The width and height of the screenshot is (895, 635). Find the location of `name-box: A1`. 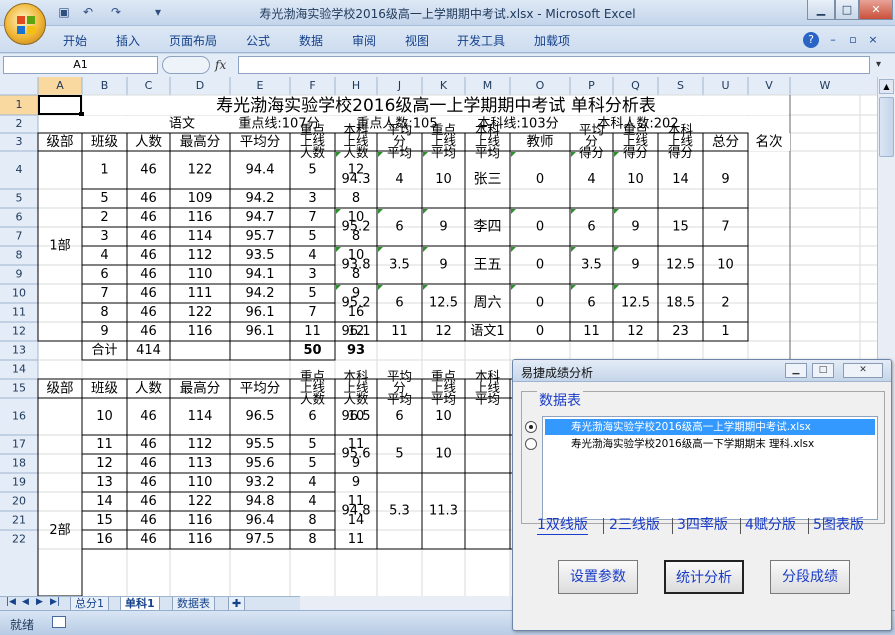

name-box: A1 is located at coordinates (80, 65).